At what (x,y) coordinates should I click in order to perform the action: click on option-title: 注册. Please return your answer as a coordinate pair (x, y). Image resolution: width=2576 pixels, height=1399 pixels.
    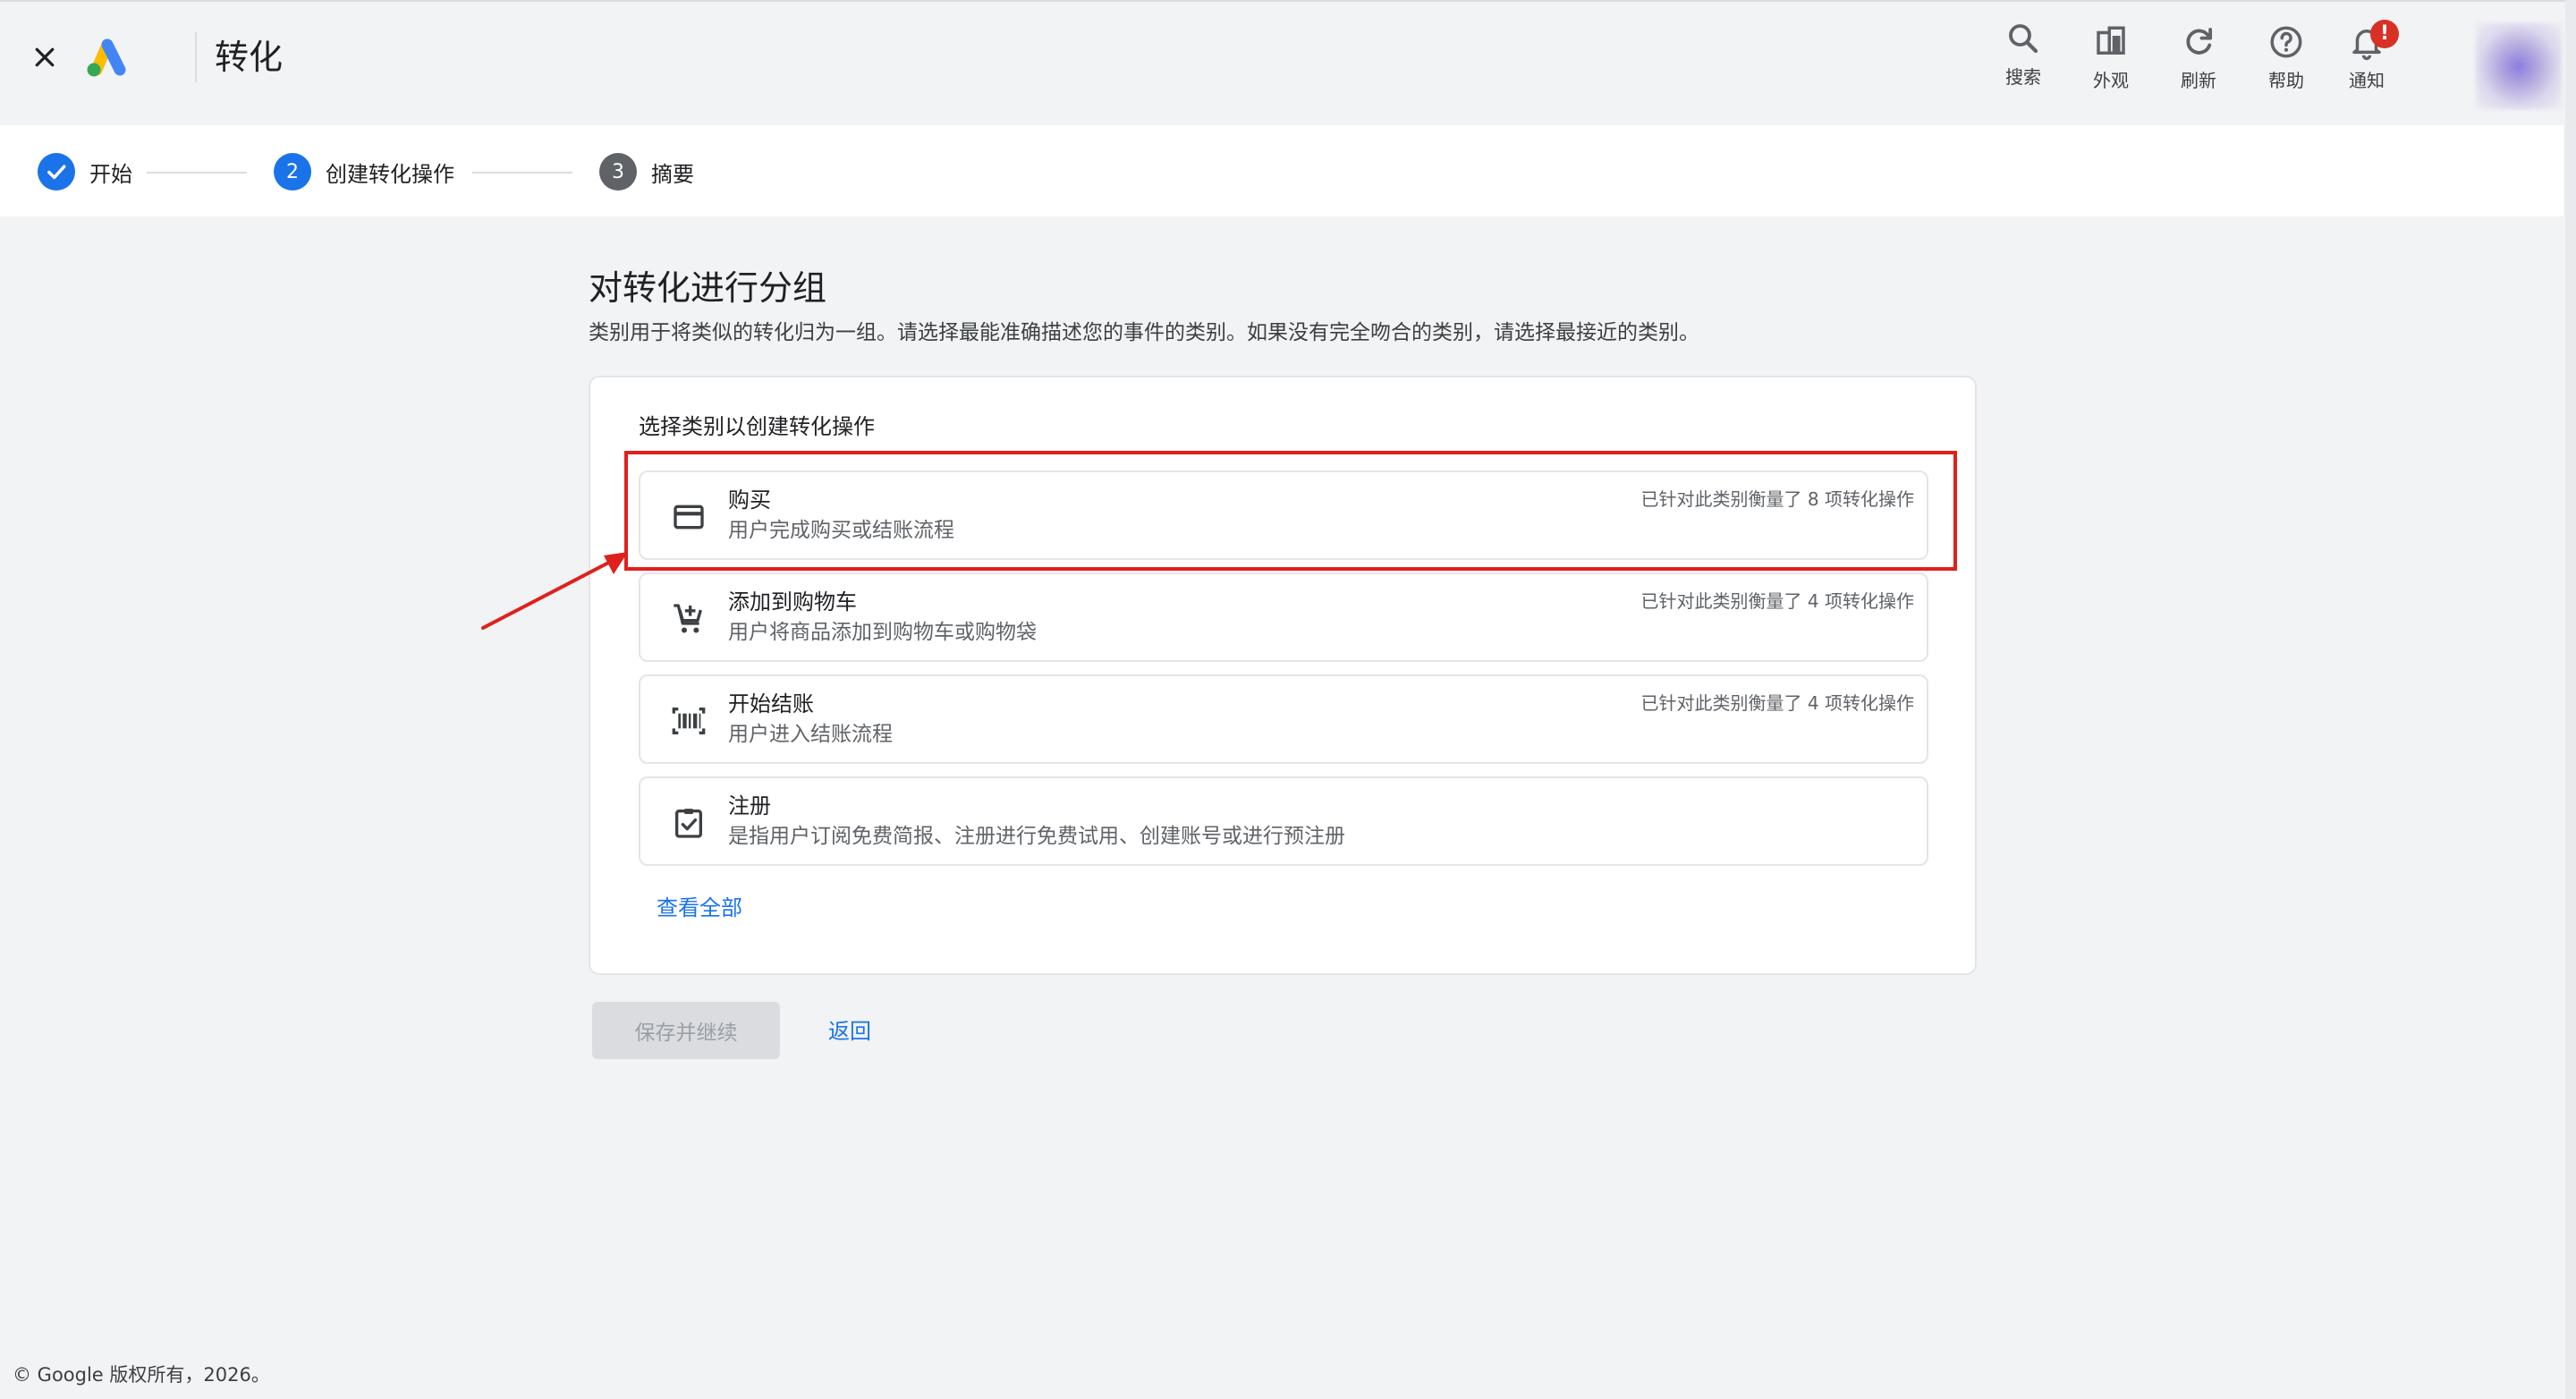
    Looking at the image, I should click on (749, 805).